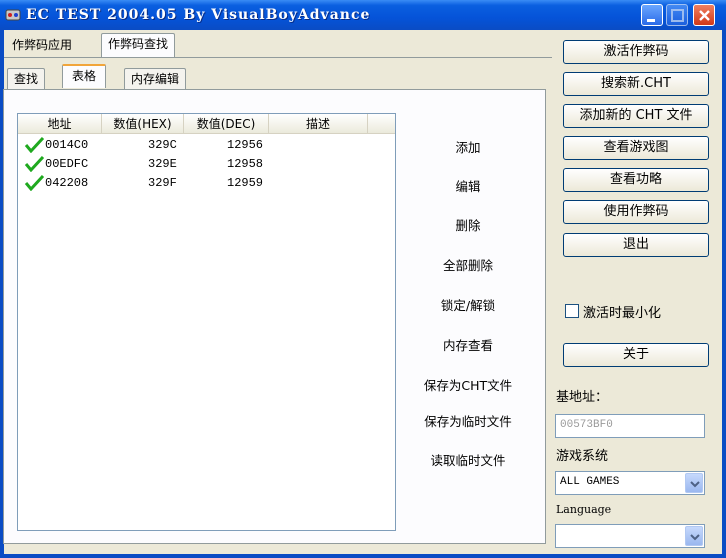 The width and height of the screenshot is (726, 558). Describe the element at coordinates (60, 124) in the screenshot. I see `column-header-address: 地址` at that location.